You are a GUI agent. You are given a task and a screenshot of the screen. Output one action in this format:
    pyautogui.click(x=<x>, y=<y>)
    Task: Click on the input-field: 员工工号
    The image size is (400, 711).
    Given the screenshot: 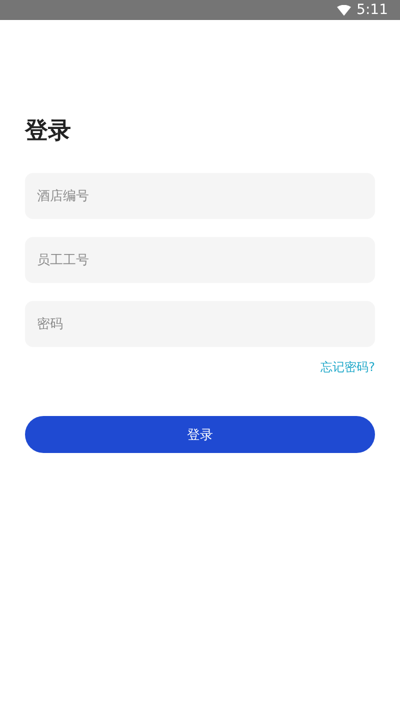 What is the action you would take?
    pyautogui.click(x=200, y=260)
    